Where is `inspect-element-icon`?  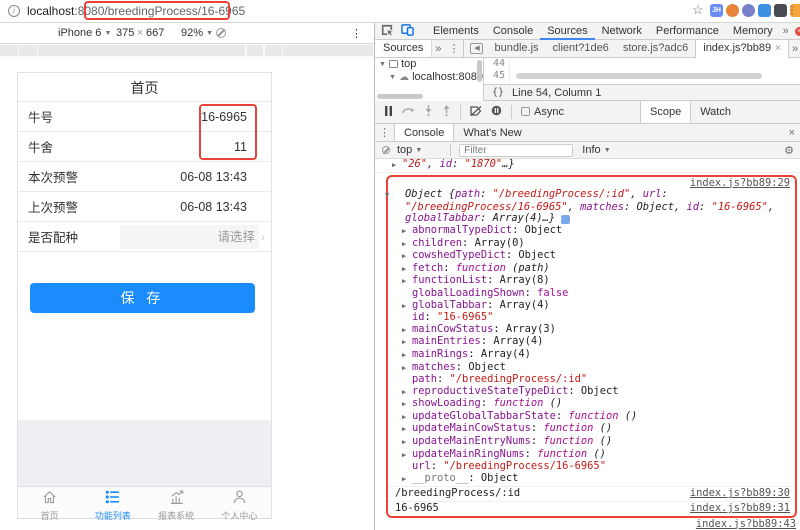 inspect-element-icon is located at coordinates (386, 31).